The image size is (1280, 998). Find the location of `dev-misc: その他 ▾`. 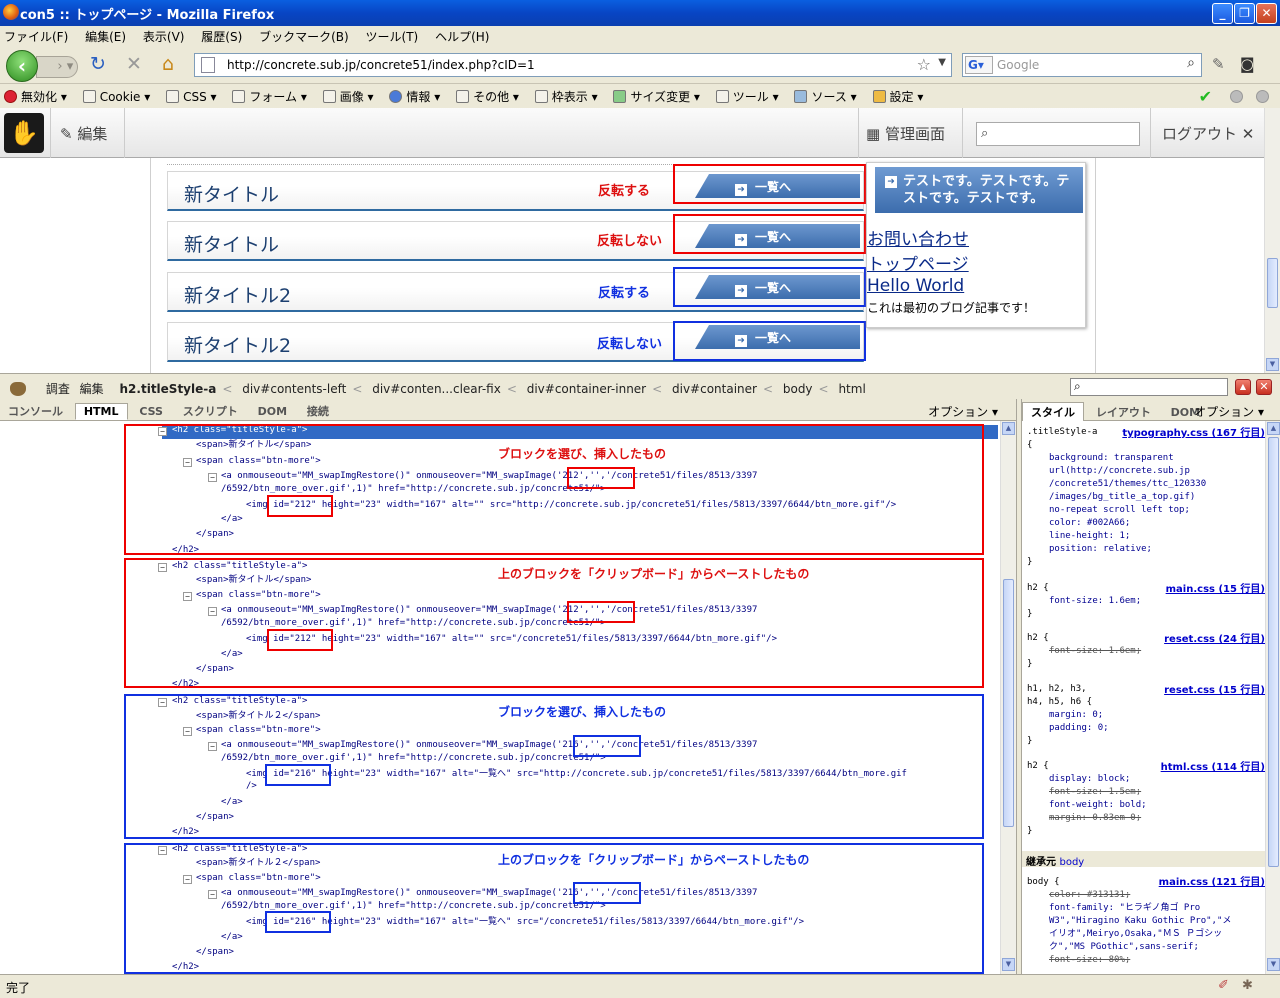

dev-misc: その他 ▾ is located at coordinates (487, 97).